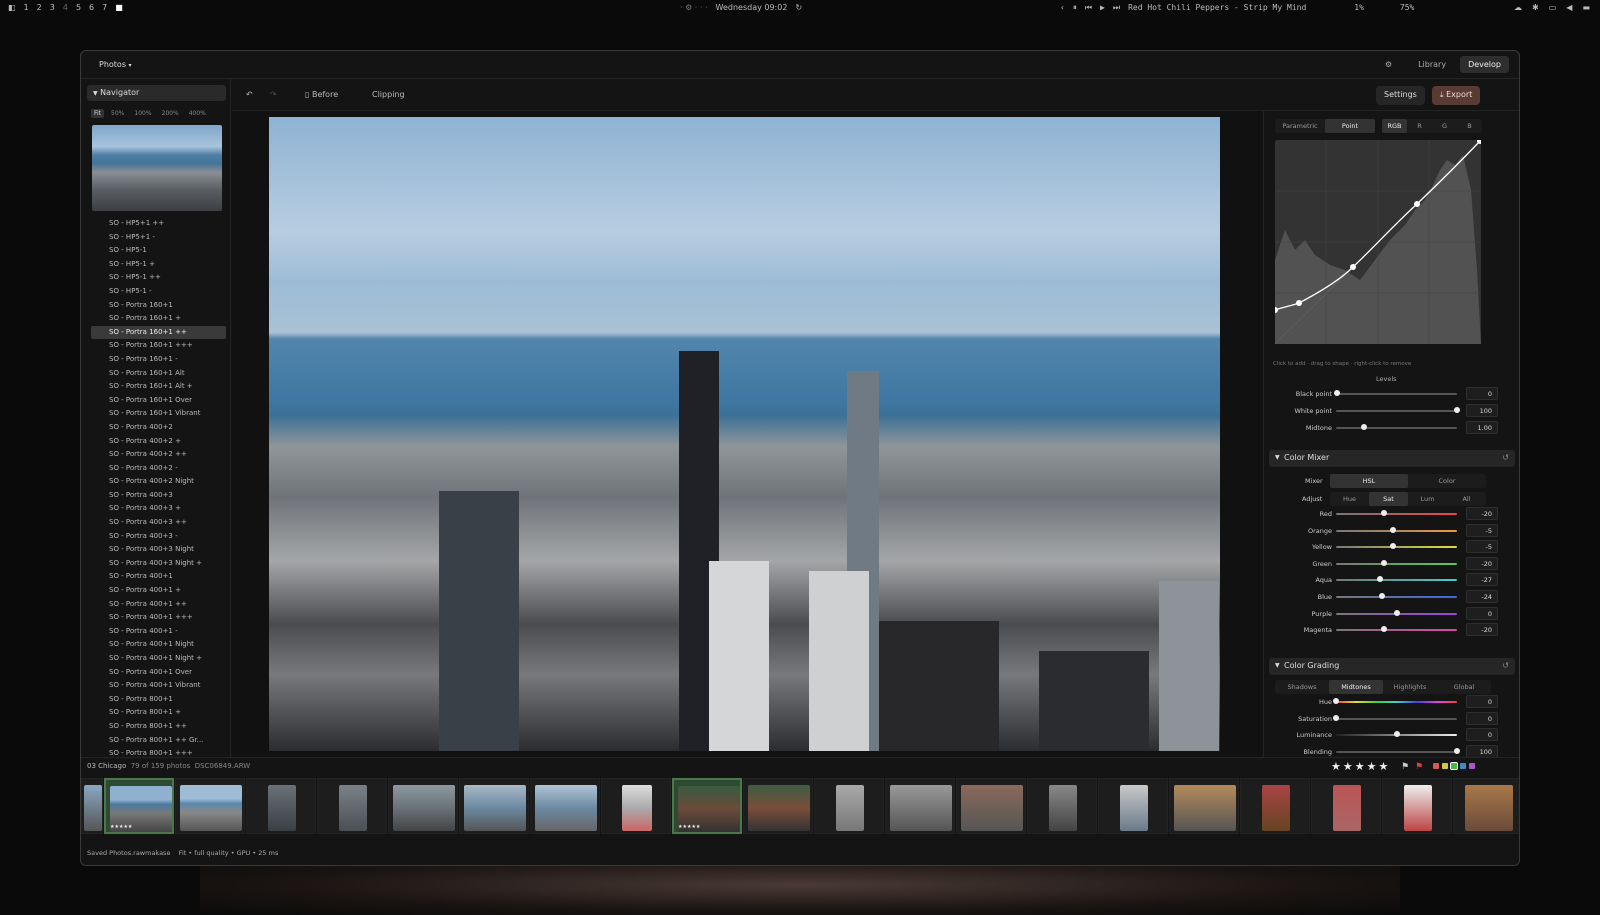  I want to click on zoom-50: 50%, so click(117, 113).